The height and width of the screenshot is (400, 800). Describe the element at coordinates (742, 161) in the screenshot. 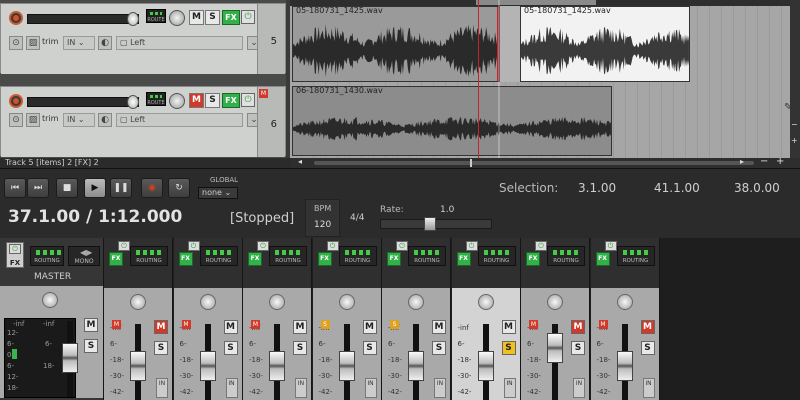

I see `scroll-right-icon: ▸` at that location.